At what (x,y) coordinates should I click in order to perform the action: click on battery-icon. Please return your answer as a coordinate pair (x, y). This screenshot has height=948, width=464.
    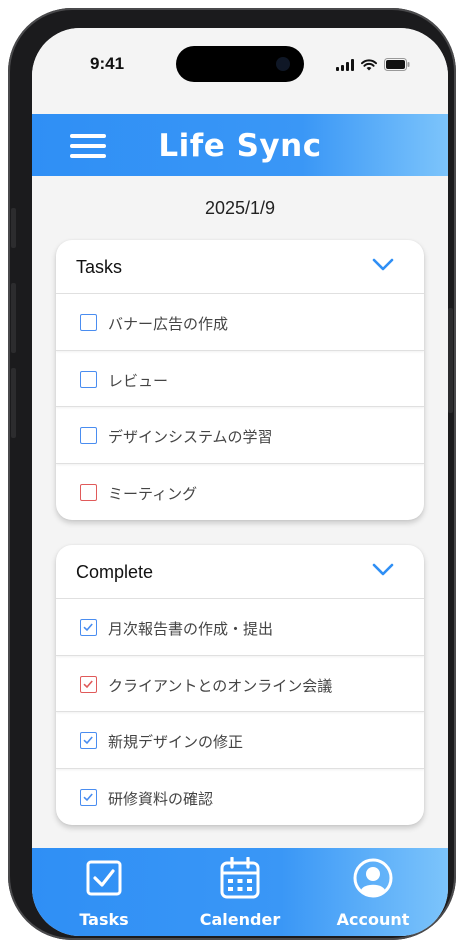
    Looking at the image, I should click on (397, 64).